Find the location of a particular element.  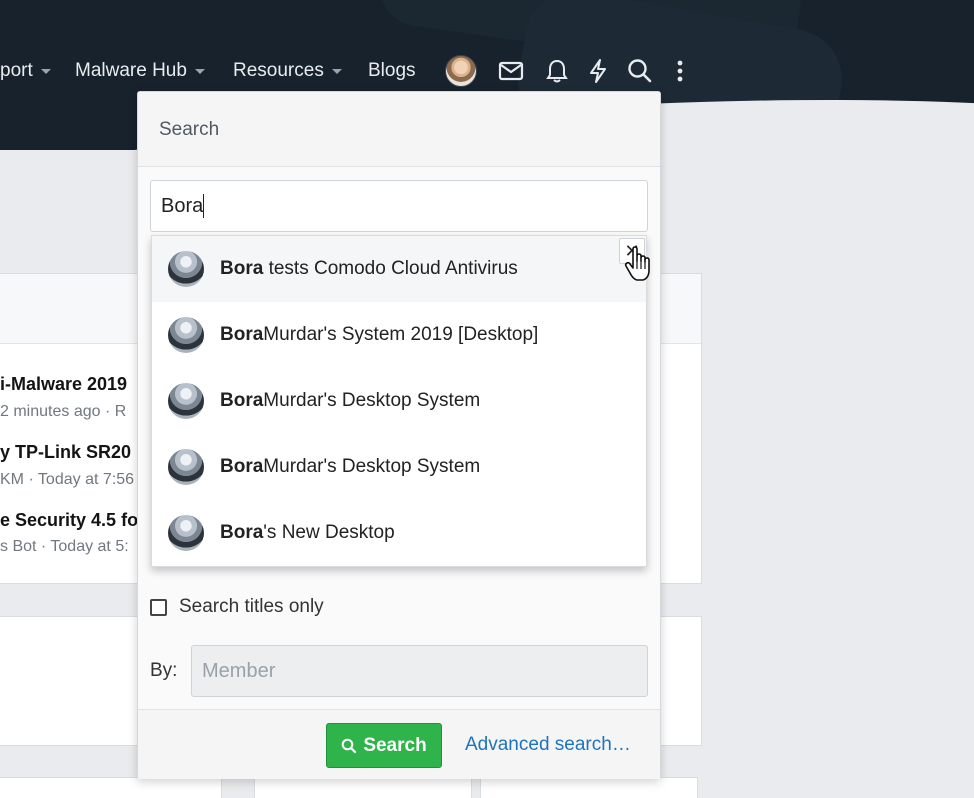

search-button: Search is located at coordinates (384, 745).